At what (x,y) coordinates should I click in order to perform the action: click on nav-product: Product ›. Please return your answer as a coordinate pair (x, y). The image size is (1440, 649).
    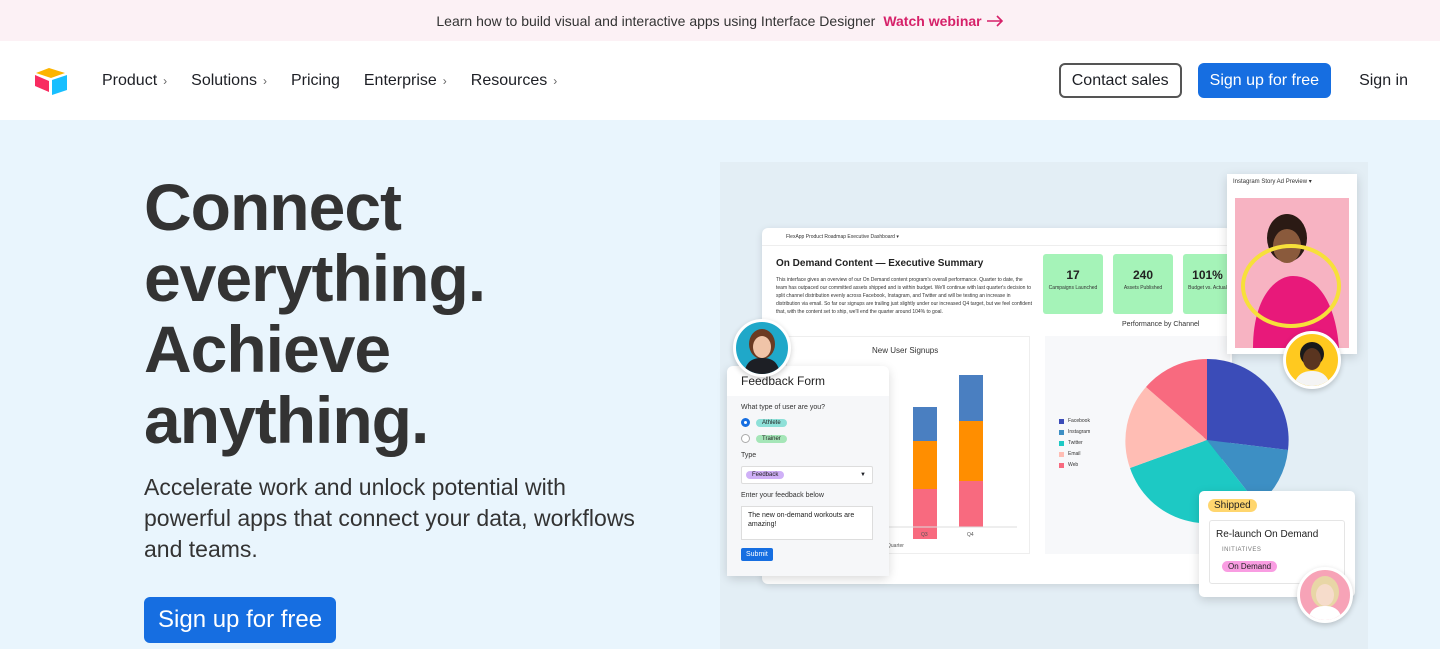
    Looking at the image, I should click on (134, 81).